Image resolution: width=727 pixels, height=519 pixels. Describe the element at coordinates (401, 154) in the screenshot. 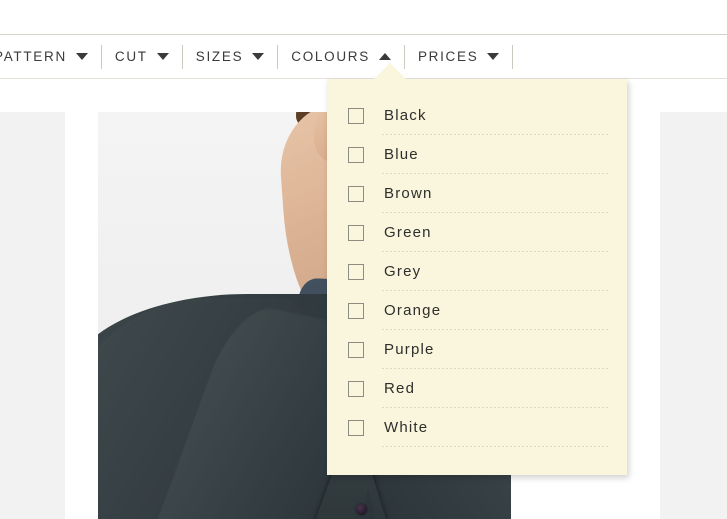

I see `colour-option-label: Blue` at that location.